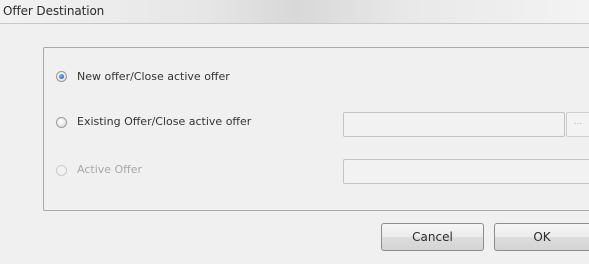  Describe the element at coordinates (54, 11) in the screenshot. I see `dialog-title: Offer Destination` at that location.